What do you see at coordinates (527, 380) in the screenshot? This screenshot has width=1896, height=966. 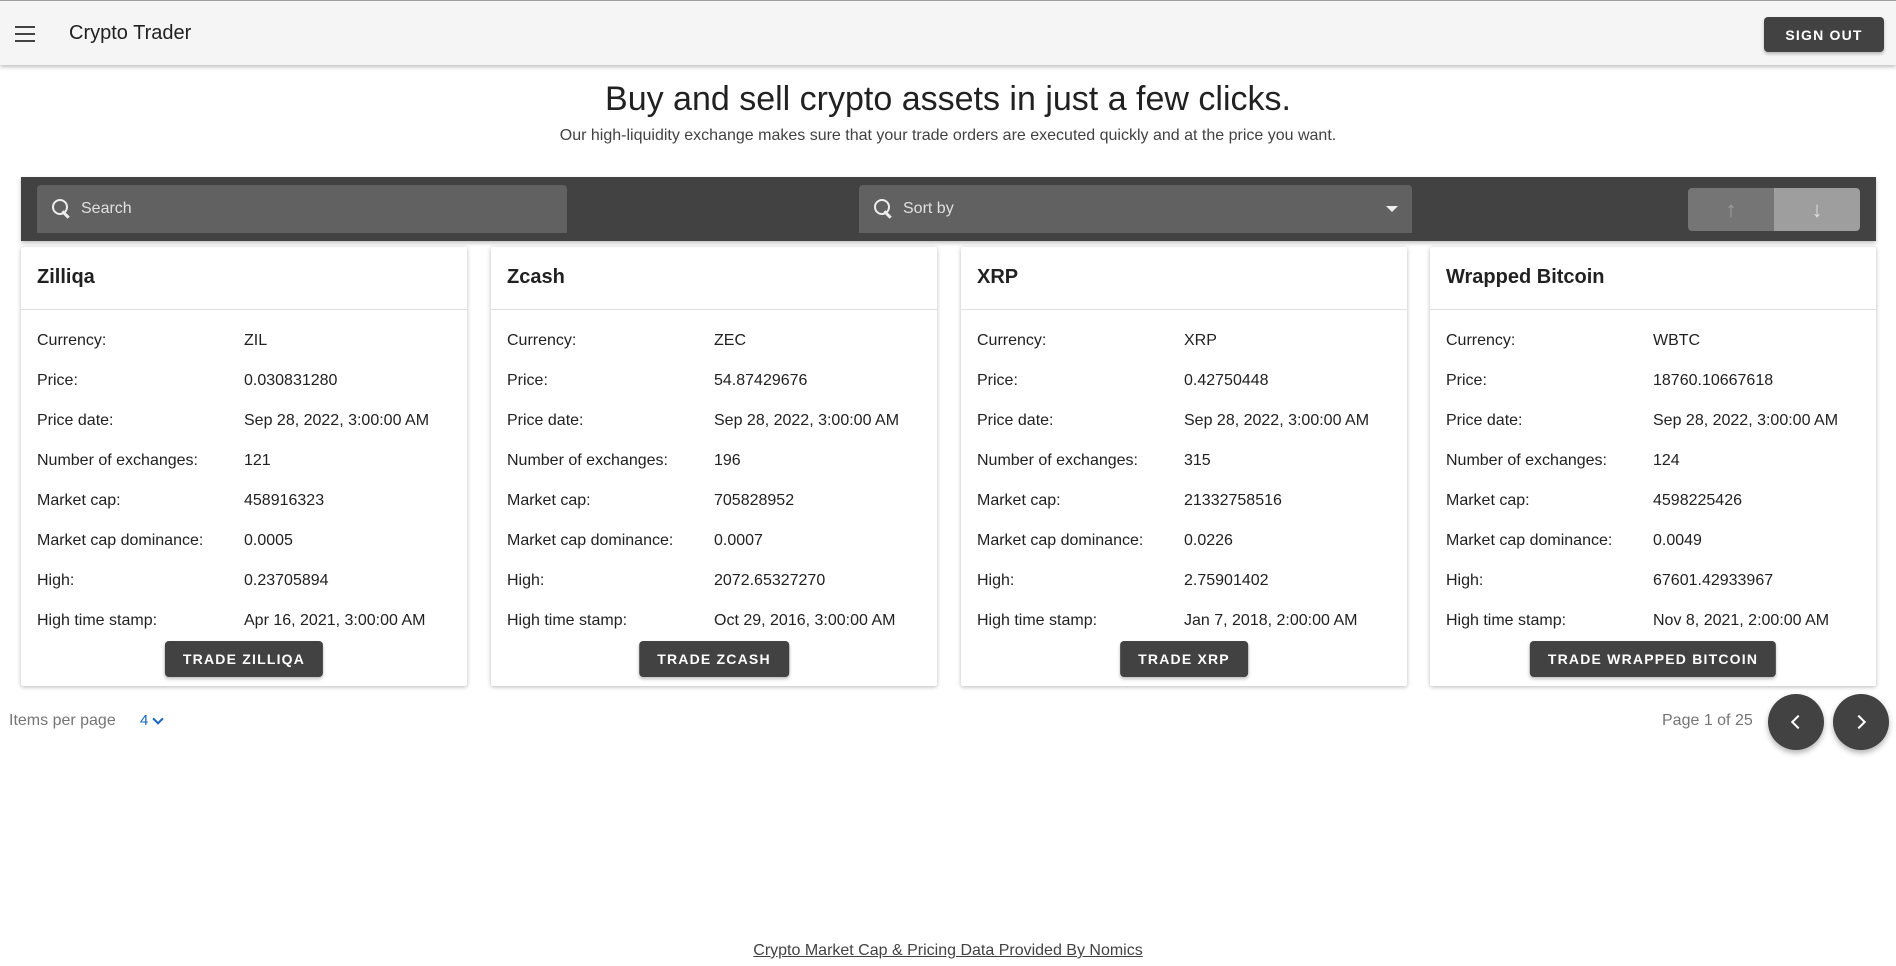 I see `row-label: Price:` at bounding box center [527, 380].